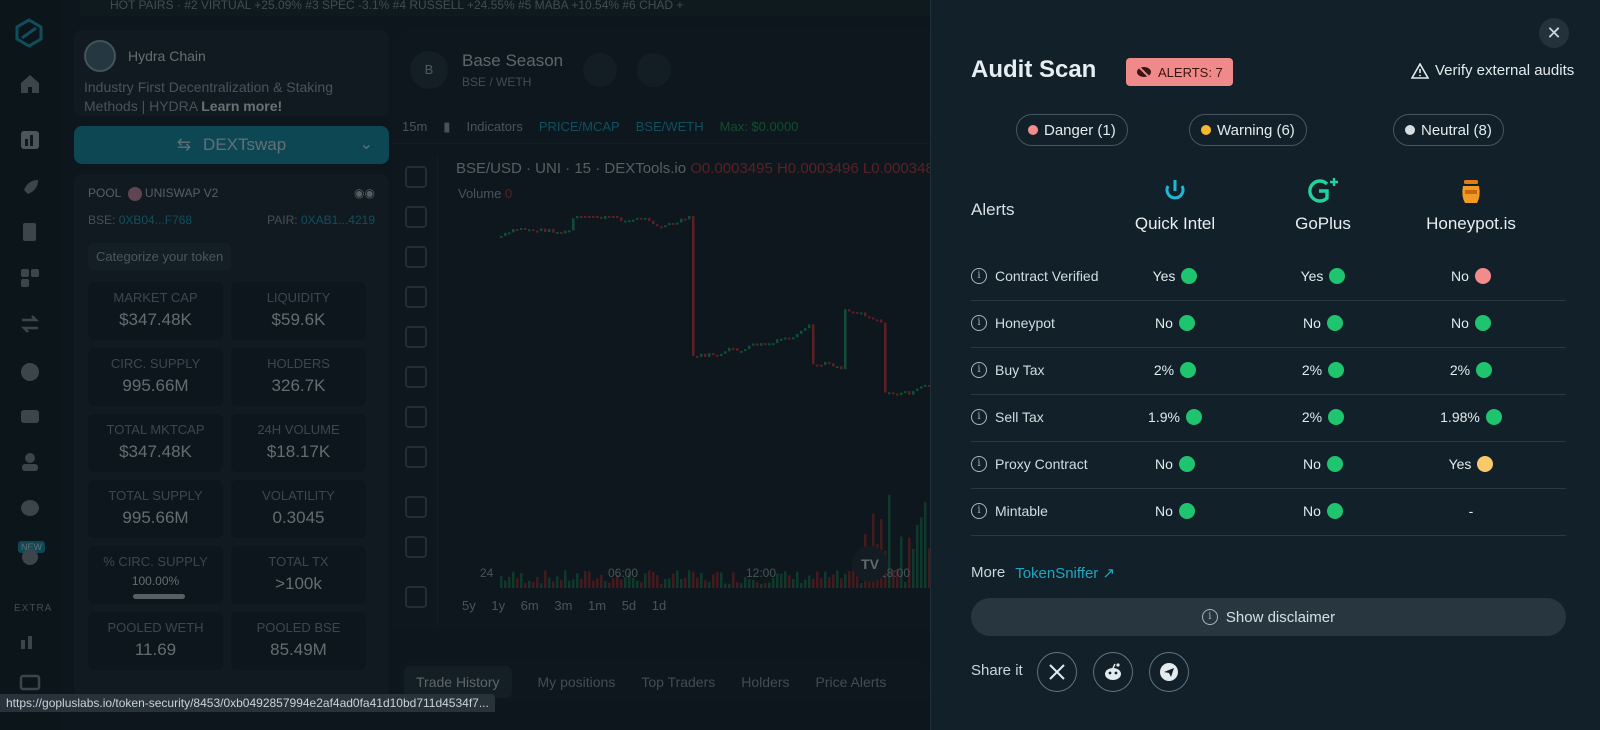 This screenshot has width=1600, height=730. I want to click on home-icon, so click(30, 84).